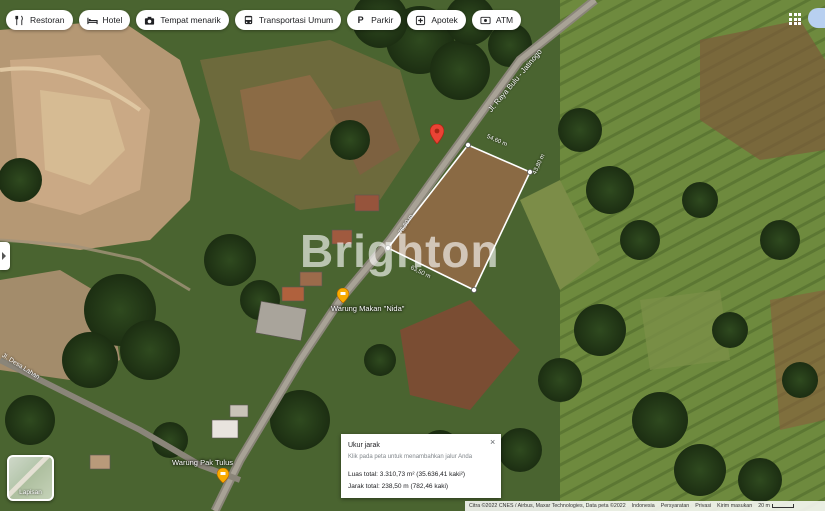 Image resolution: width=825 pixels, height=511 pixels. What do you see at coordinates (30, 478) in the screenshot?
I see `layers-toggle-button: Lapisan` at bounding box center [30, 478].